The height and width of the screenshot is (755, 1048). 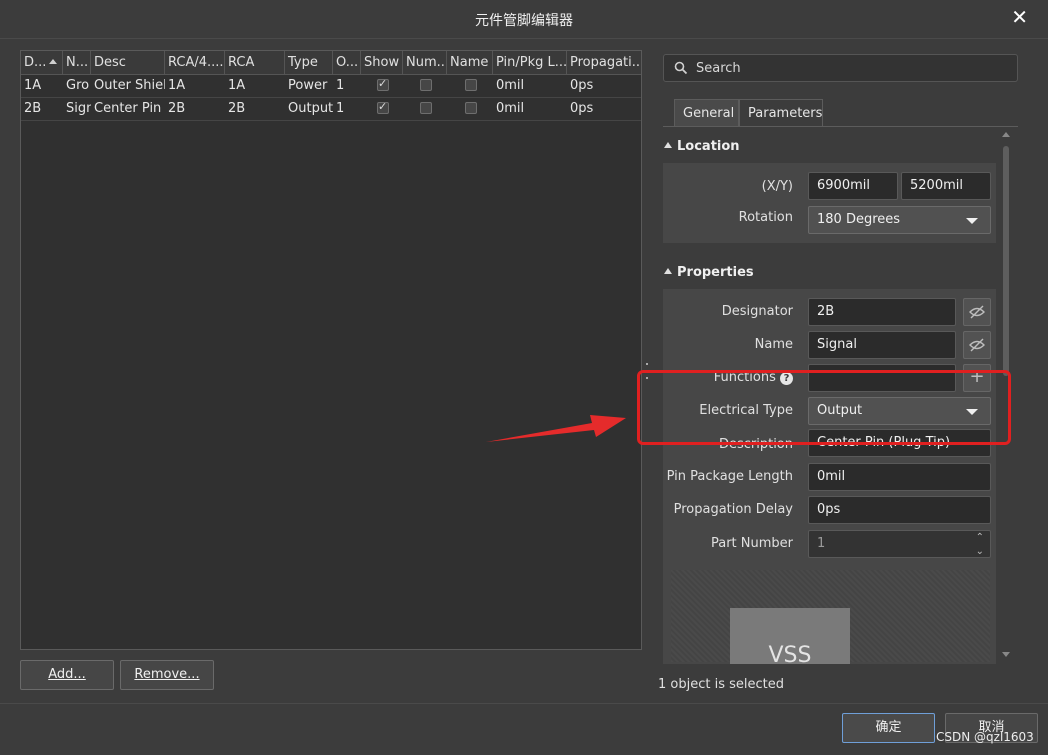 I want to click on x-field: 6900mil, so click(x=853, y=186).